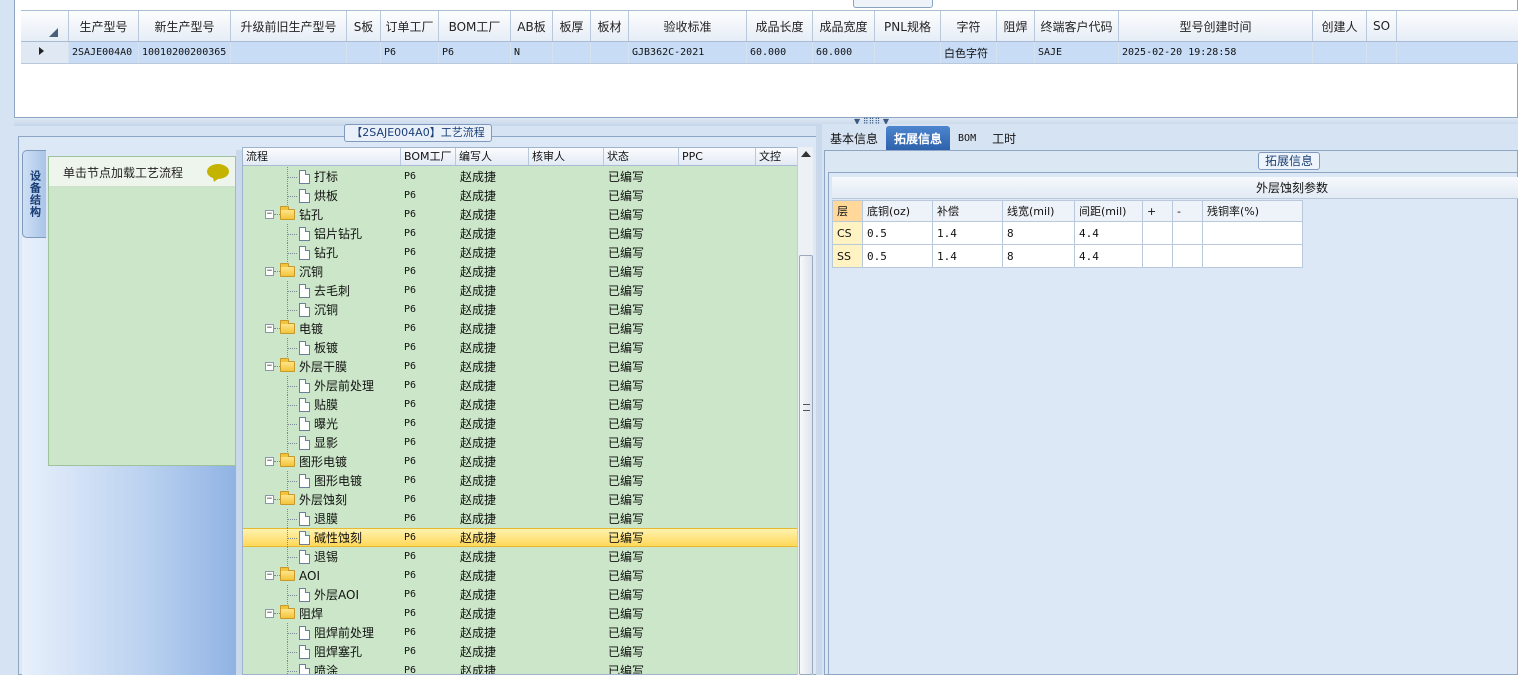 This screenshot has width=1518, height=675. Describe the element at coordinates (104, 52) in the screenshot. I see `table-cell: 2SAJE004A0` at that location.